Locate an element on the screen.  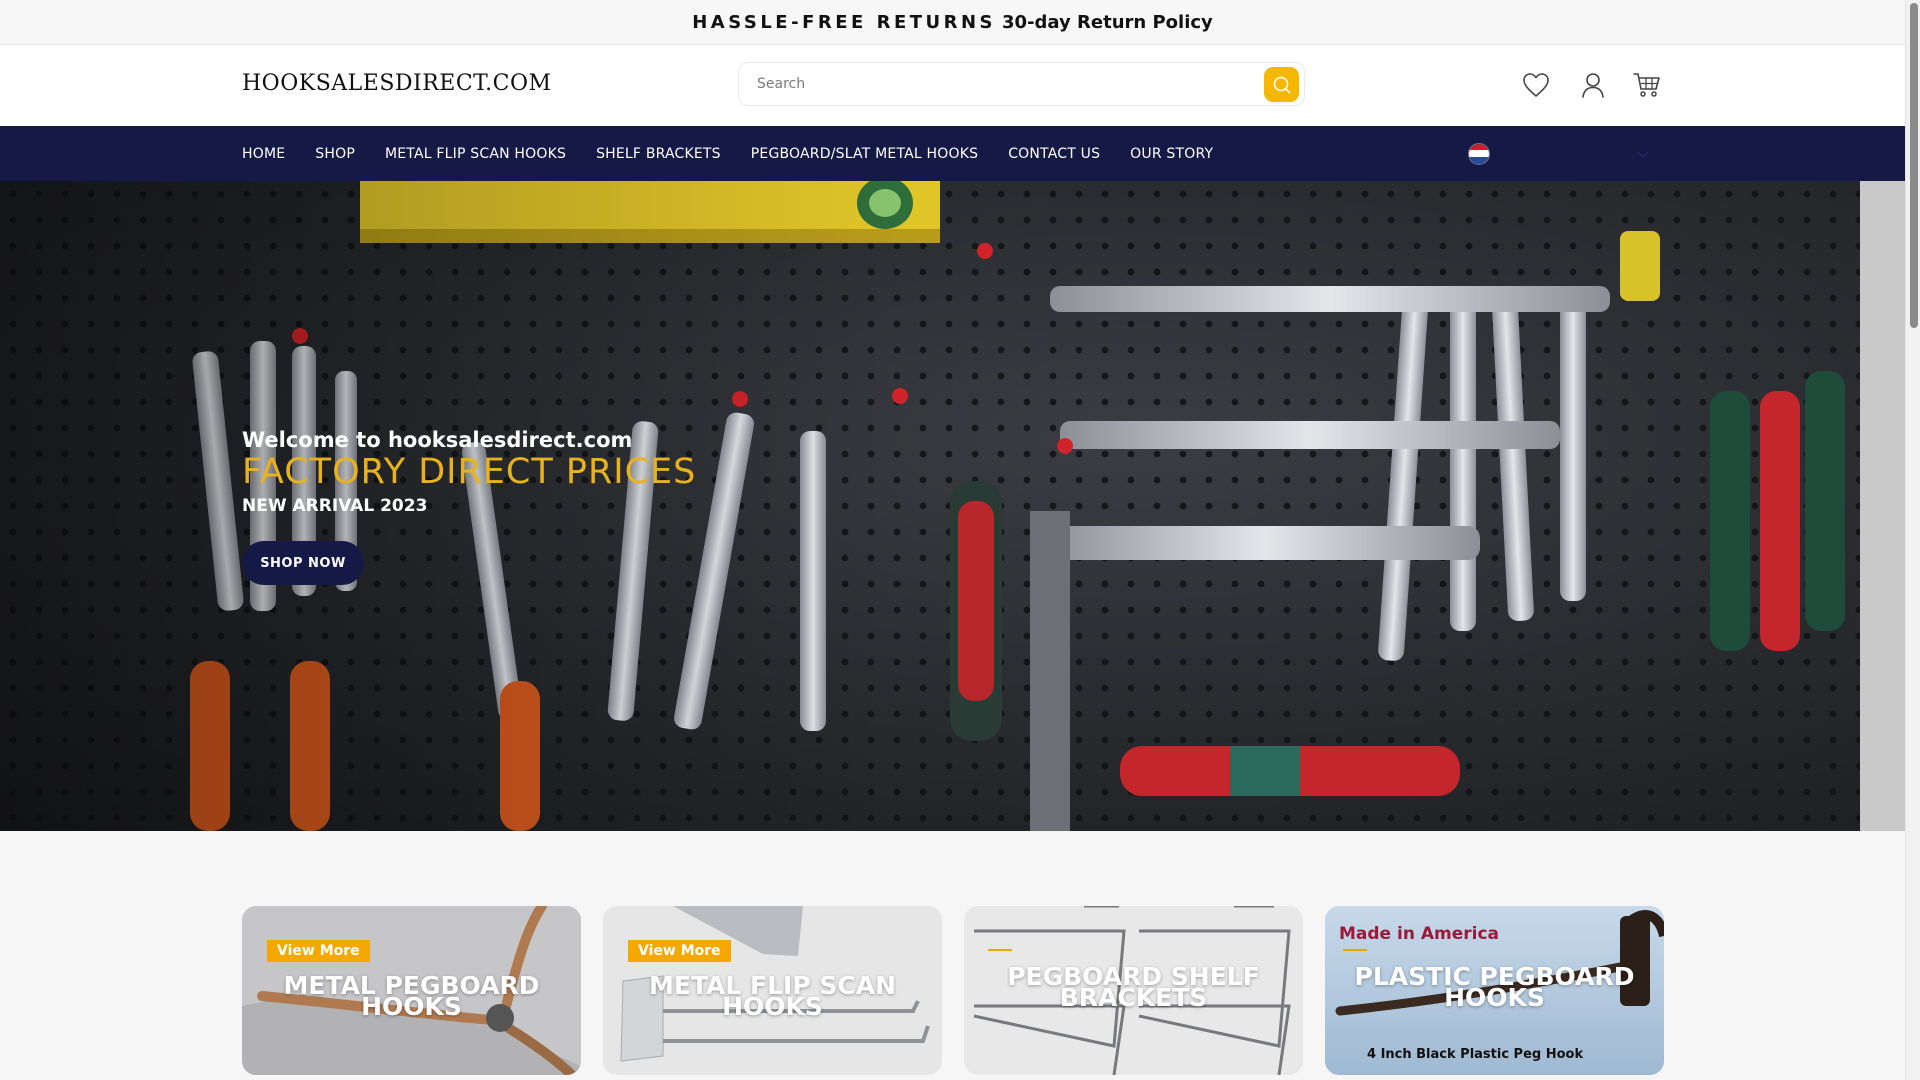
announcement-text: 30-day Return Policy is located at coordinates (1107, 22).